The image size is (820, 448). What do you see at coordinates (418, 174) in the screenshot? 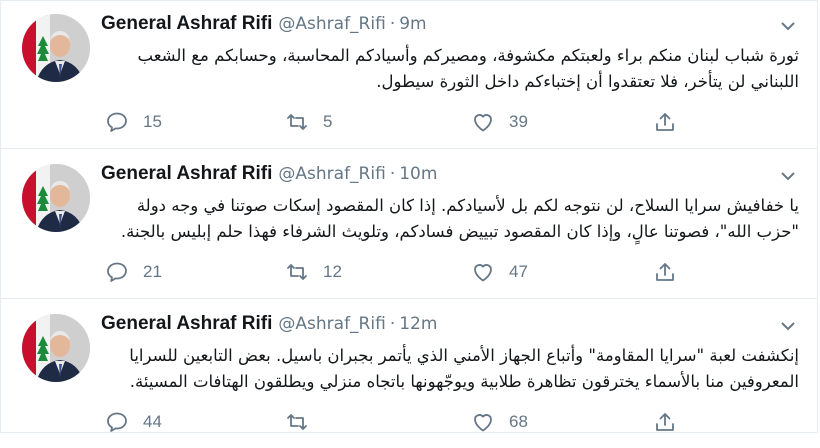
I see `timestamp: 10m` at bounding box center [418, 174].